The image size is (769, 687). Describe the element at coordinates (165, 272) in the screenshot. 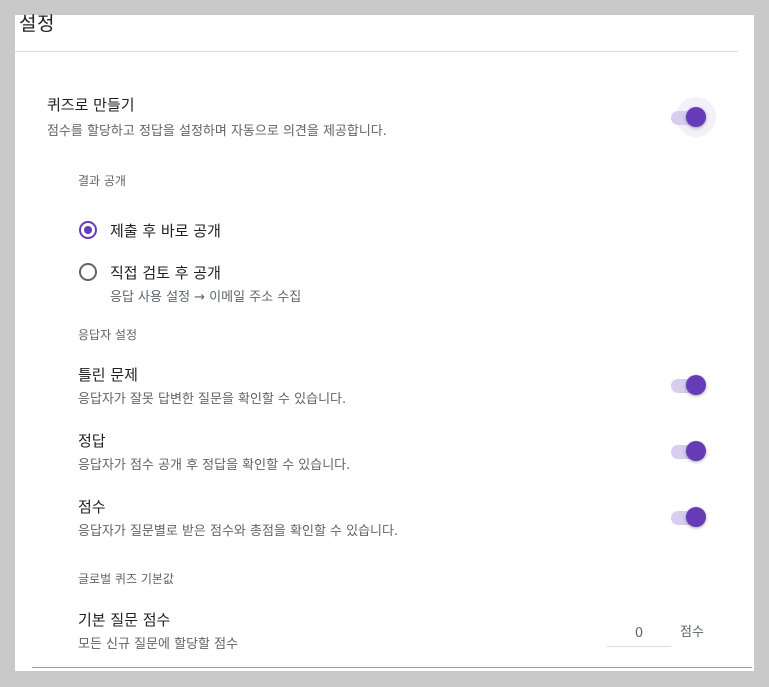

I see `release-after-review-label: 직접 검토 후 공개` at that location.